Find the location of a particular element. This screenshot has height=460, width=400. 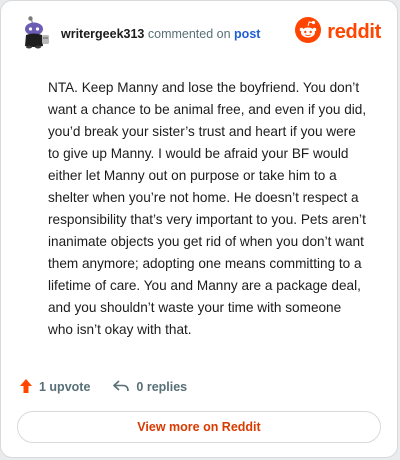

reply-arrow-icon is located at coordinates (121, 387).